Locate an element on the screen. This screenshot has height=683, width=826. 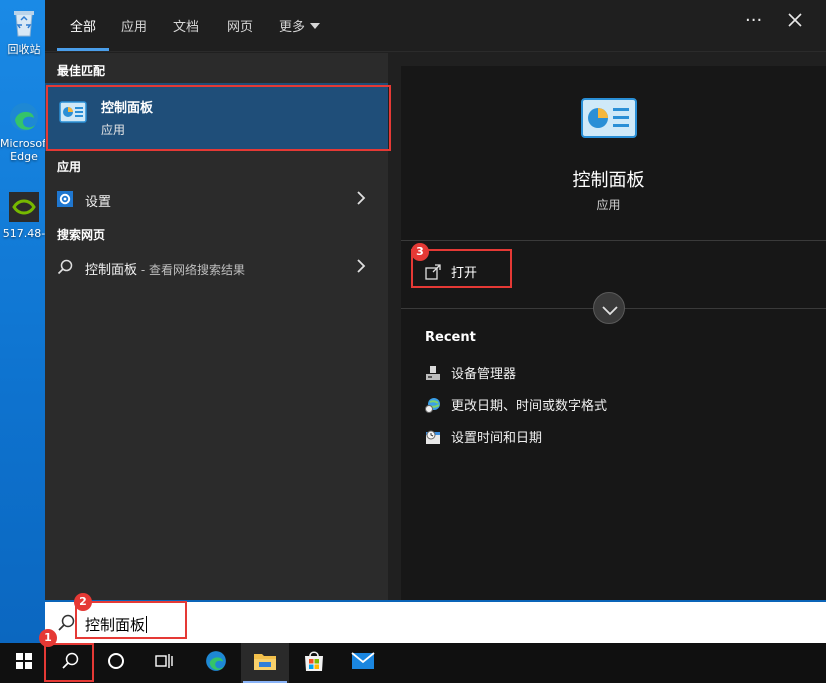
active-tab-indicator is located at coordinates (83, 49).